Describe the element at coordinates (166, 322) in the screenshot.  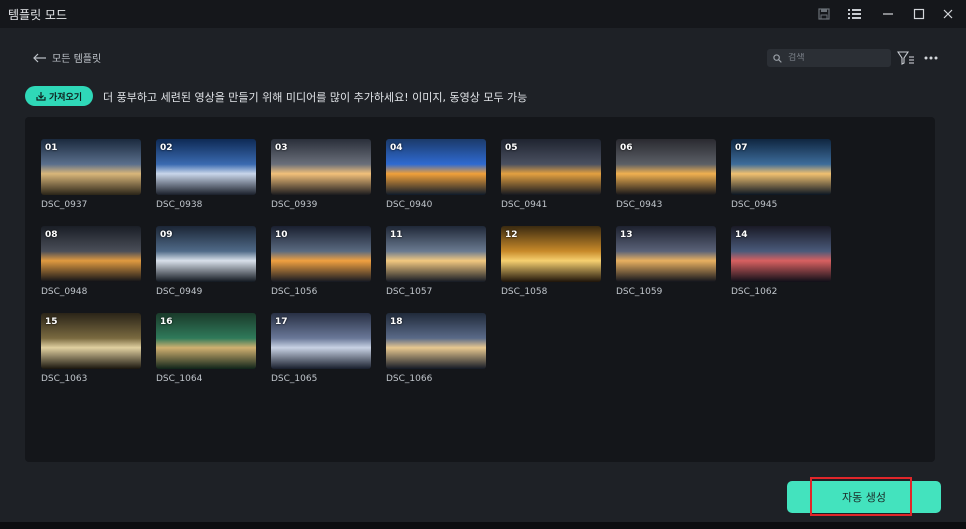
I see `media-index: 16` at that location.